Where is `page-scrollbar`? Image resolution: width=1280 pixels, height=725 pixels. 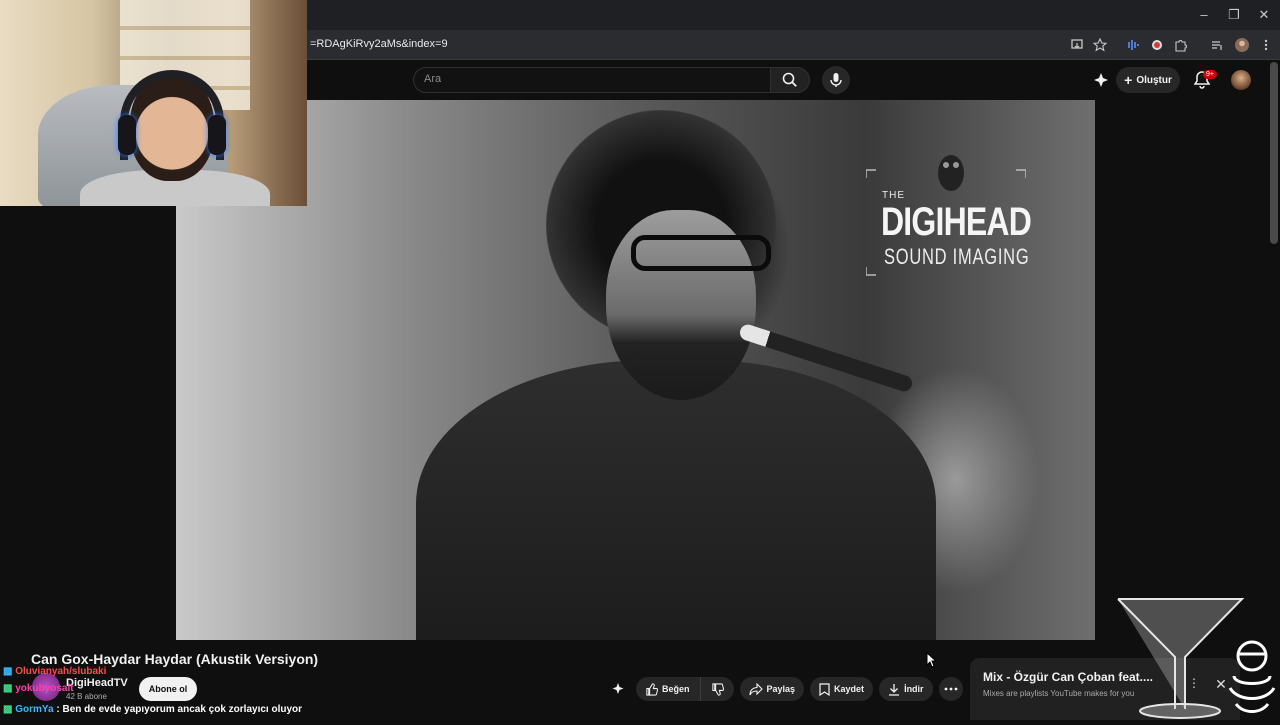
page-scrollbar is located at coordinates (1274, 153).